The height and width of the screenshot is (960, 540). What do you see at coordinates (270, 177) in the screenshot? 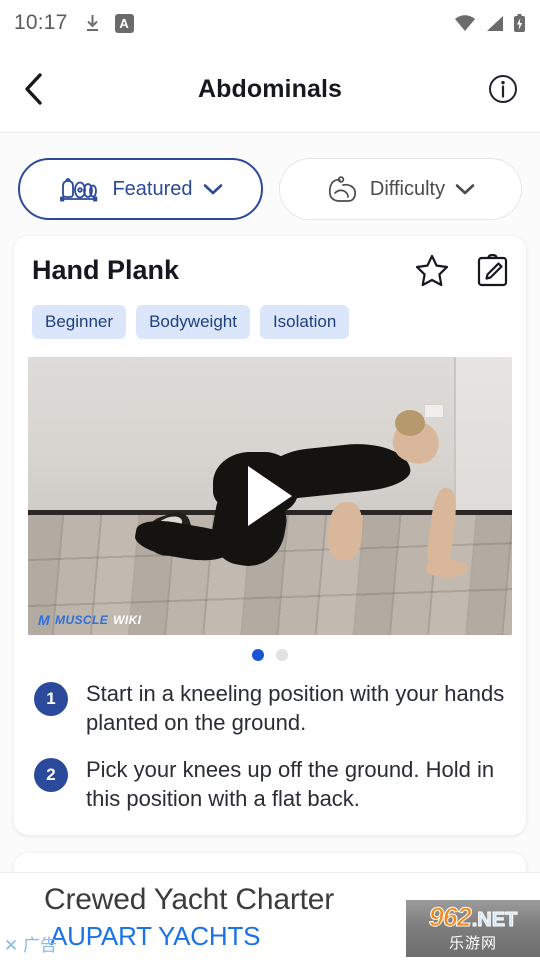
I see `filter-bar: Featured Difficulty` at bounding box center [270, 177].